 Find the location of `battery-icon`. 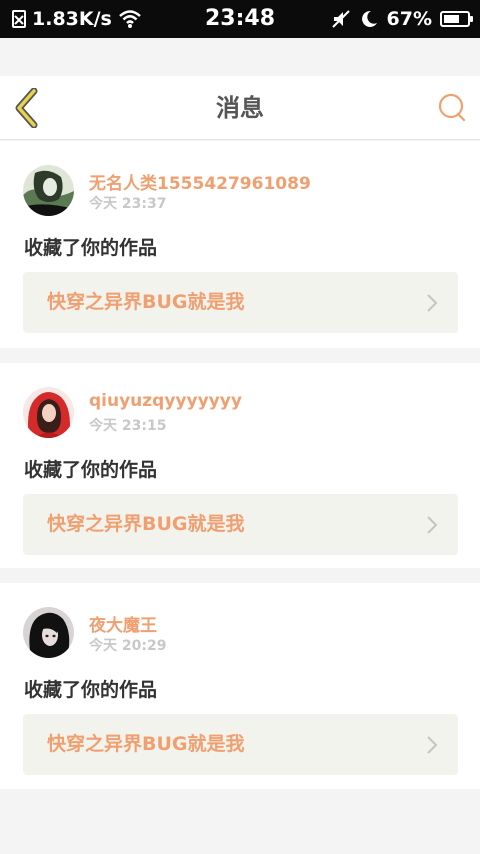

battery-icon is located at coordinates (456, 19).